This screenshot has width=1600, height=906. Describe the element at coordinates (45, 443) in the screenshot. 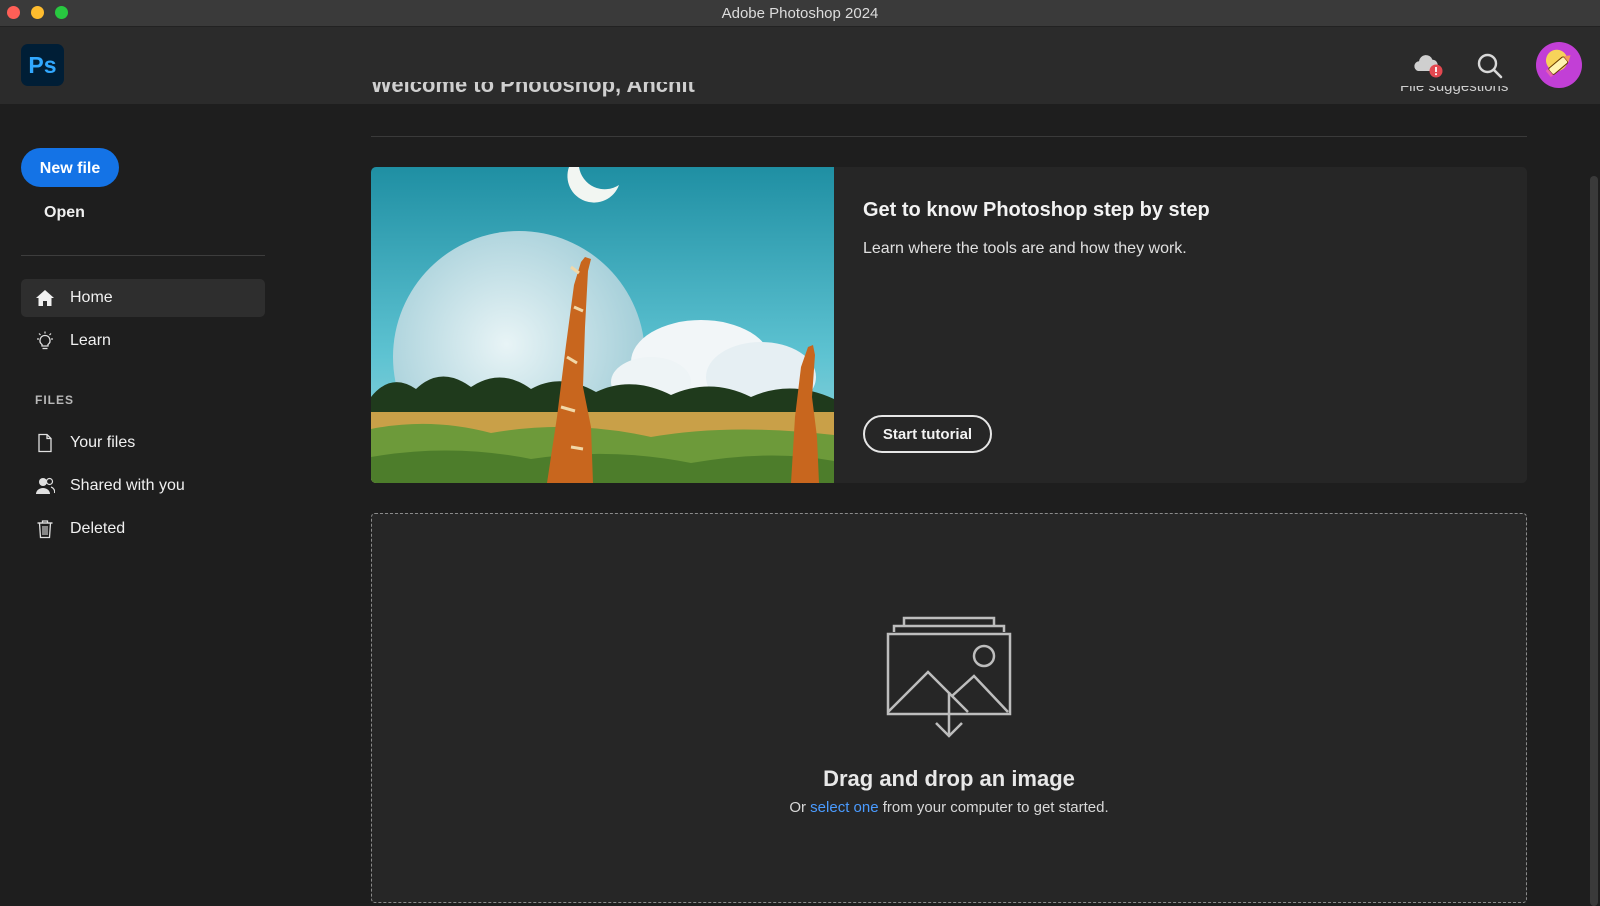

I see `document-icon` at that location.